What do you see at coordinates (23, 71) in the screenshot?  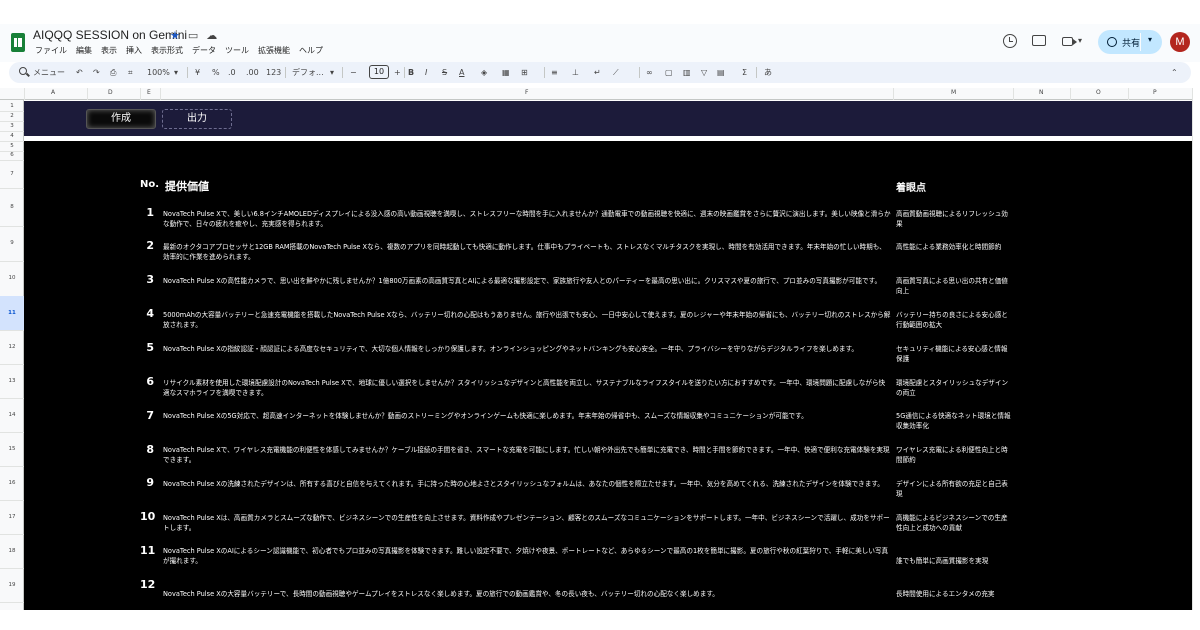 I see `search-icon` at bounding box center [23, 71].